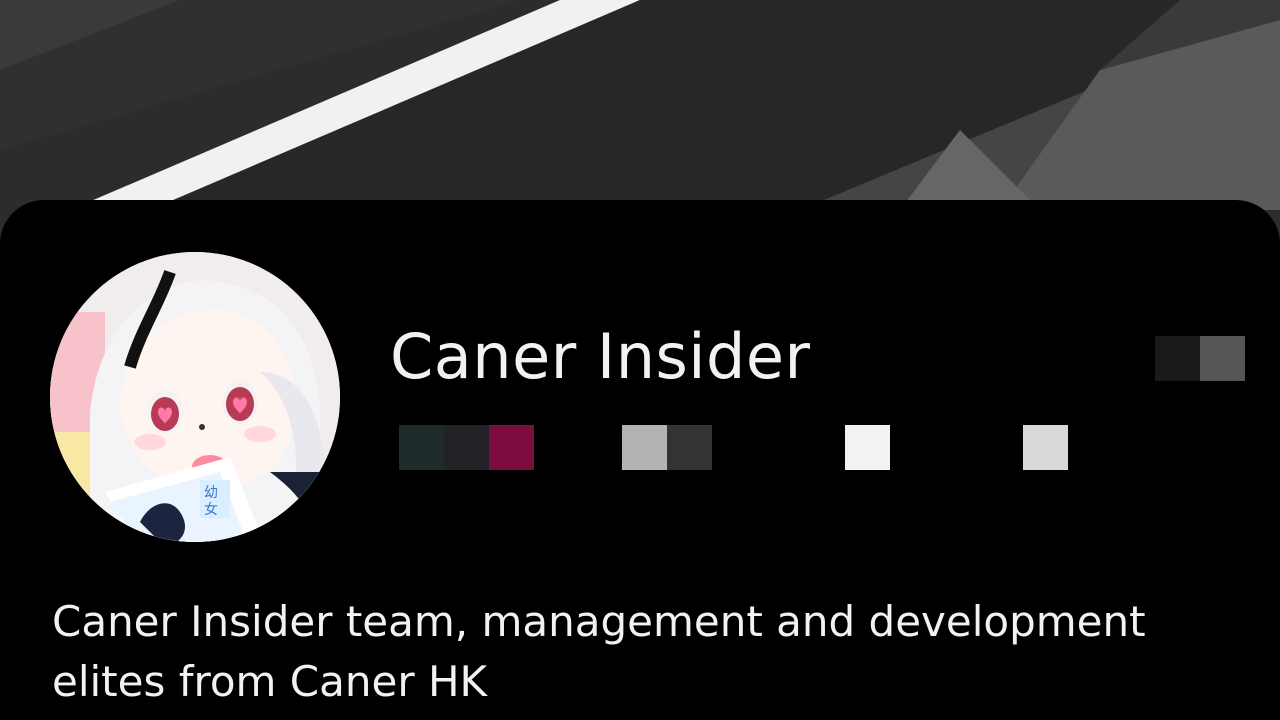 This screenshot has height=720, width=1280. What do you see at coordinates (195, 397) in the screenshot?
I see `avatar: 幼 女` at bounding box center [195, 397].